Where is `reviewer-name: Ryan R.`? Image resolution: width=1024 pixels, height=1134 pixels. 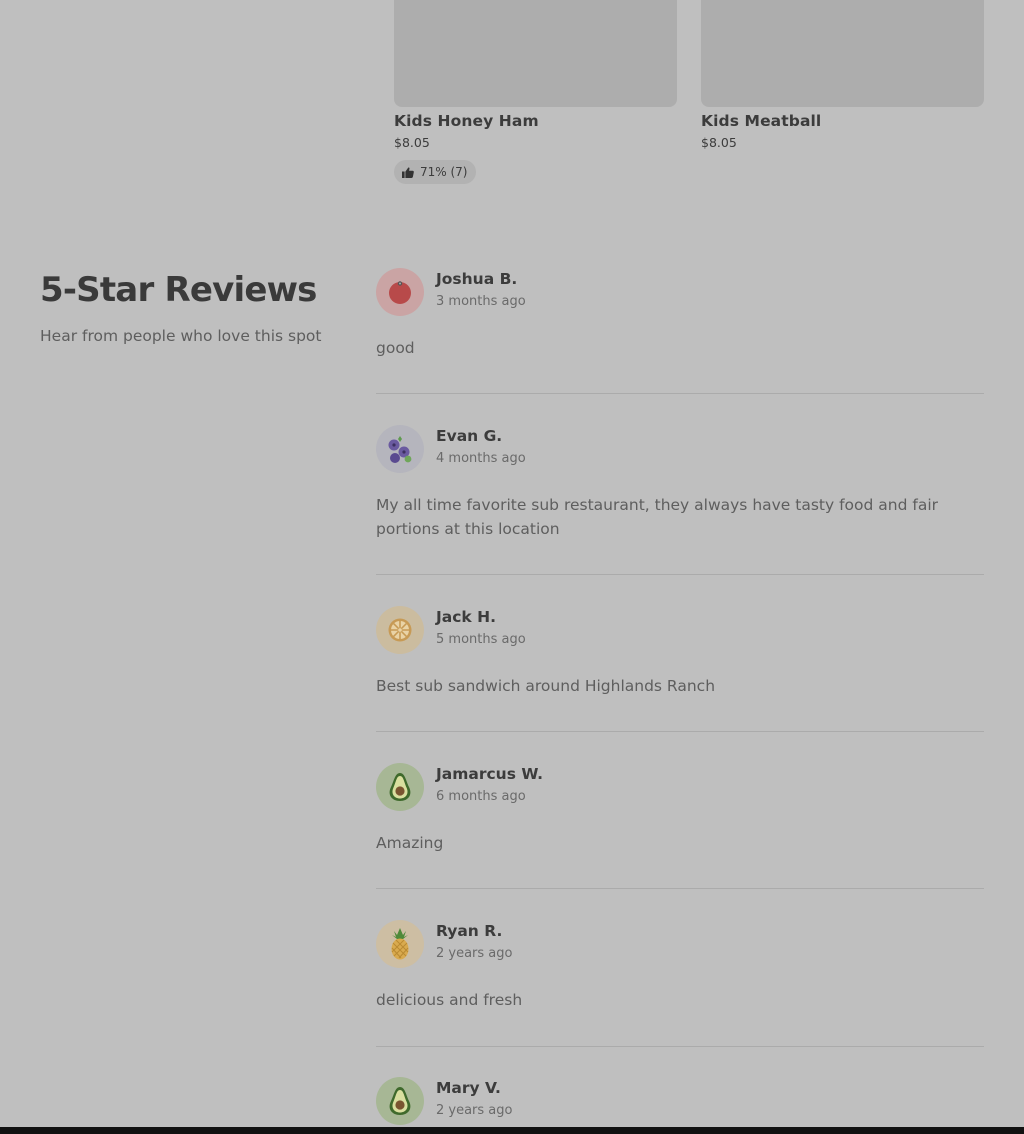
reviewer-name: Ryan R. is located at coordinates (469, 931).